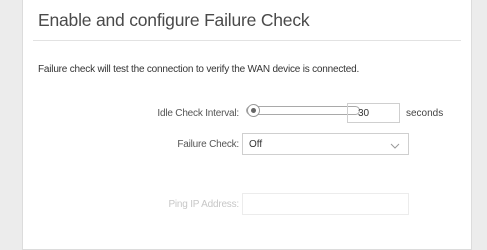 The height and width of the screenshot is (250, 487). I want to click on failure-check-selected-value: Off, so click(256, 144).